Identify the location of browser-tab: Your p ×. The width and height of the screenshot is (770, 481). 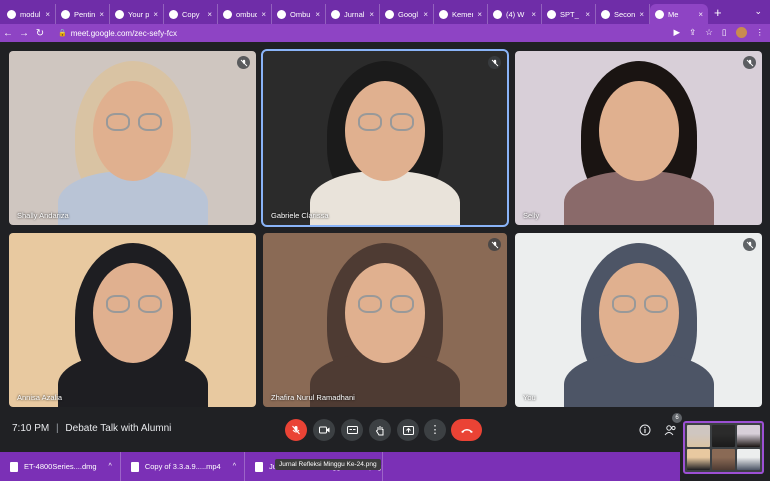
(137, 14).